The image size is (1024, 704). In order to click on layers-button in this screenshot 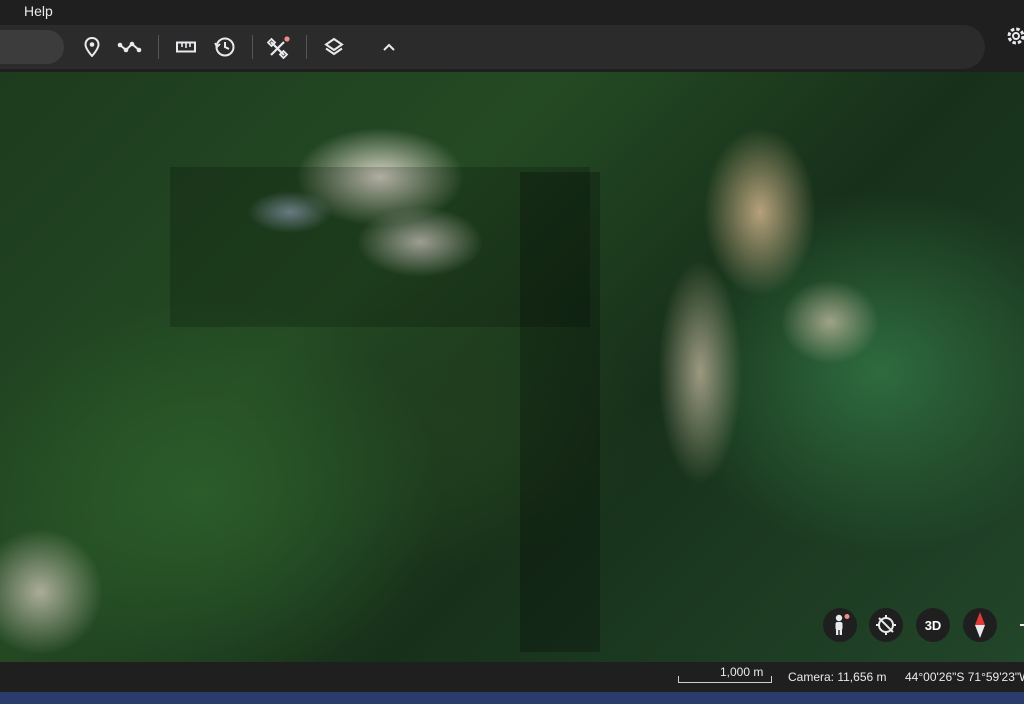, I will do `click(334, 47)`.